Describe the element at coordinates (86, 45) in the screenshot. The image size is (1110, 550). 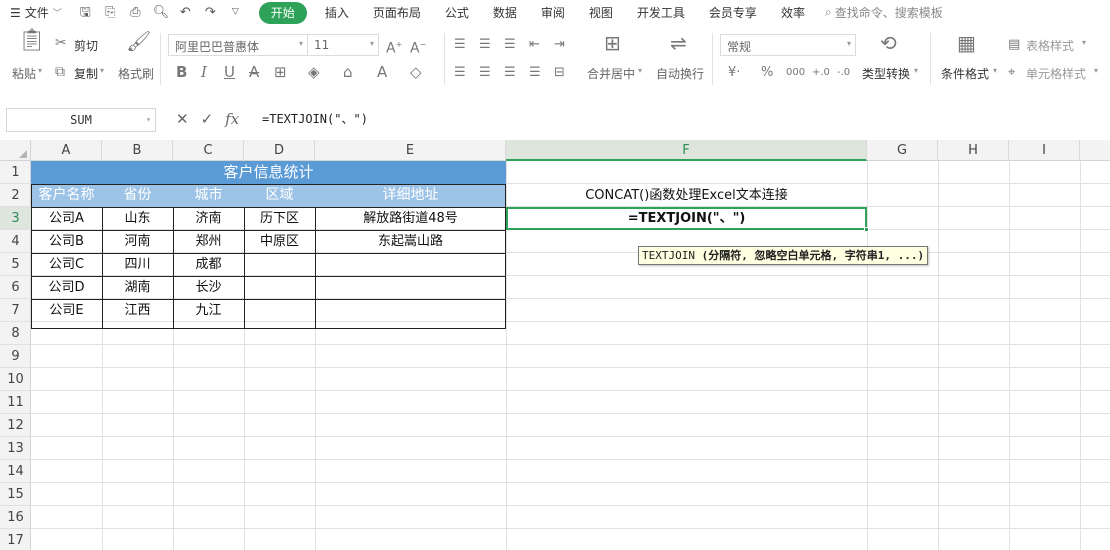
I see `cut-button: 剪切` at that location.